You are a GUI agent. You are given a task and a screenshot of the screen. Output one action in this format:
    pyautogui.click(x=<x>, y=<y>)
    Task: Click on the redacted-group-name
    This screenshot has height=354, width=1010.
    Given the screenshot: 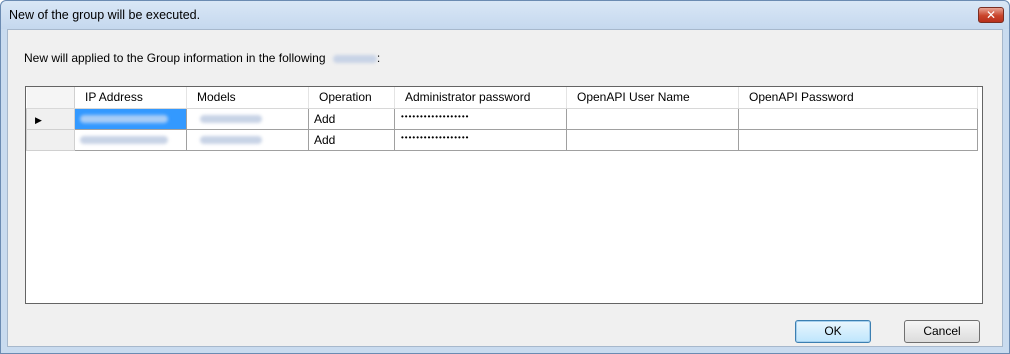 What is the action you would take?
    pyautogui.click(x=354, y=58)
    